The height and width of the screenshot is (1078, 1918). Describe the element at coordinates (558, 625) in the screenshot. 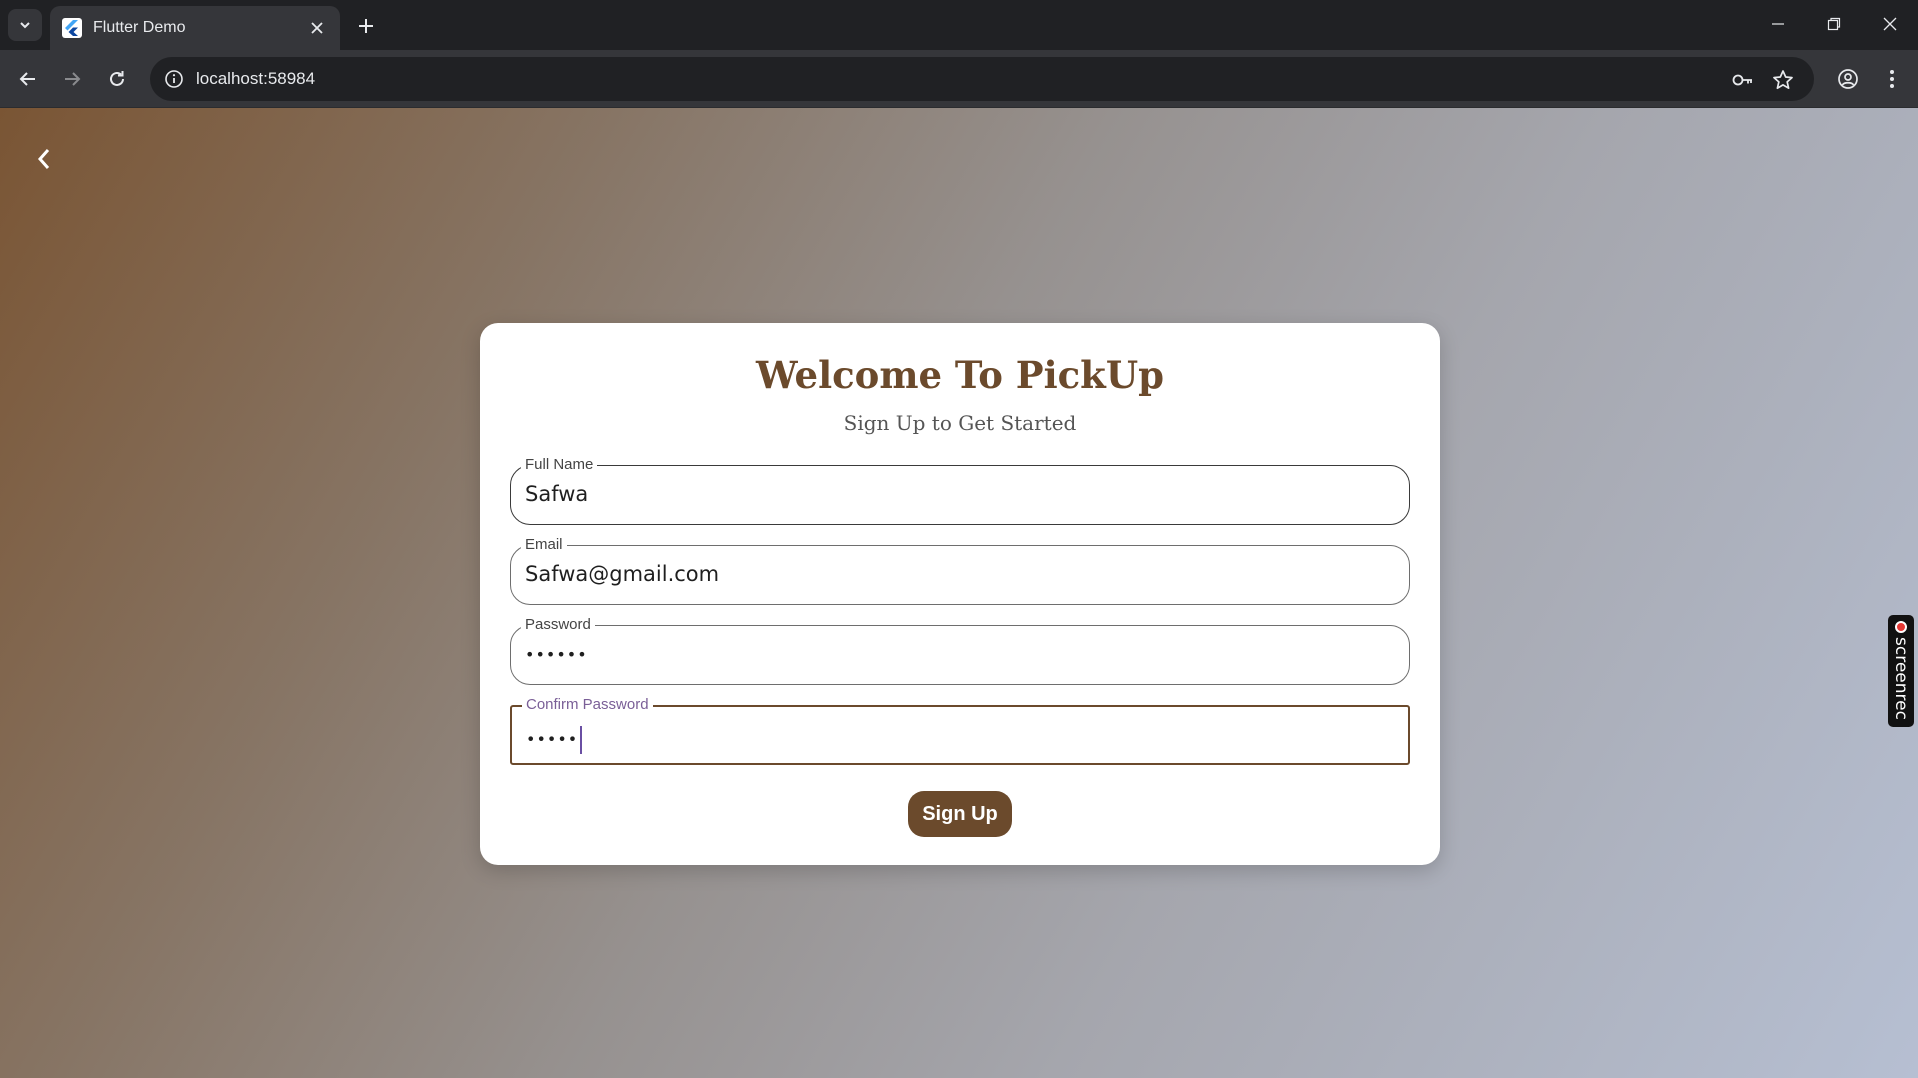

I see `password-label: Password` at that location.